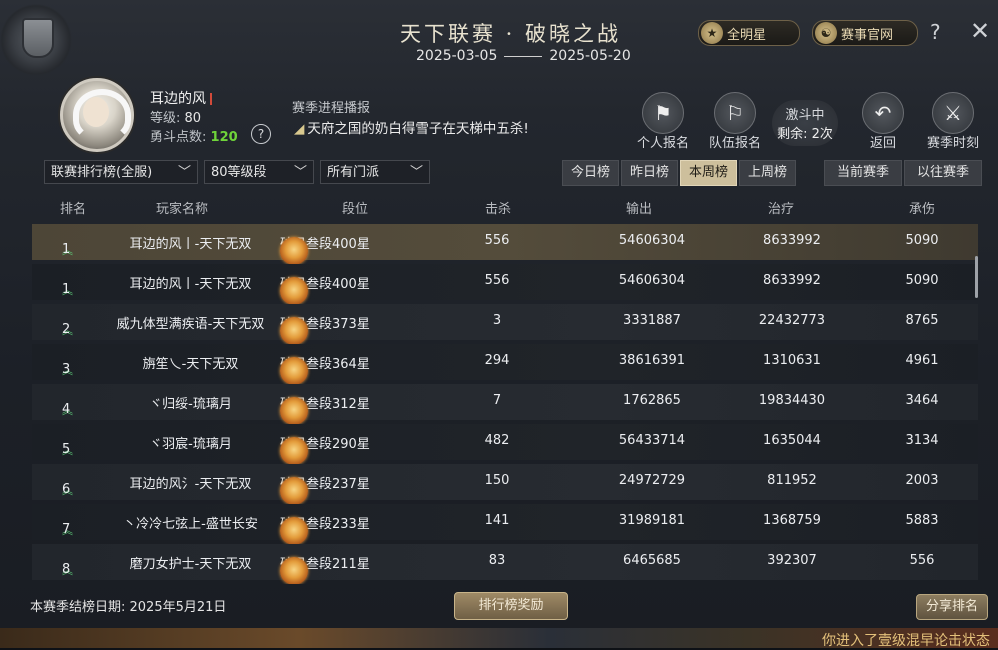 This screenshot has width=998, height=650. What do you see at coordinates (325, 286) in the screenshot?
I see `segment-cell: 破日叁段400星` at bounding box center [325, 286].